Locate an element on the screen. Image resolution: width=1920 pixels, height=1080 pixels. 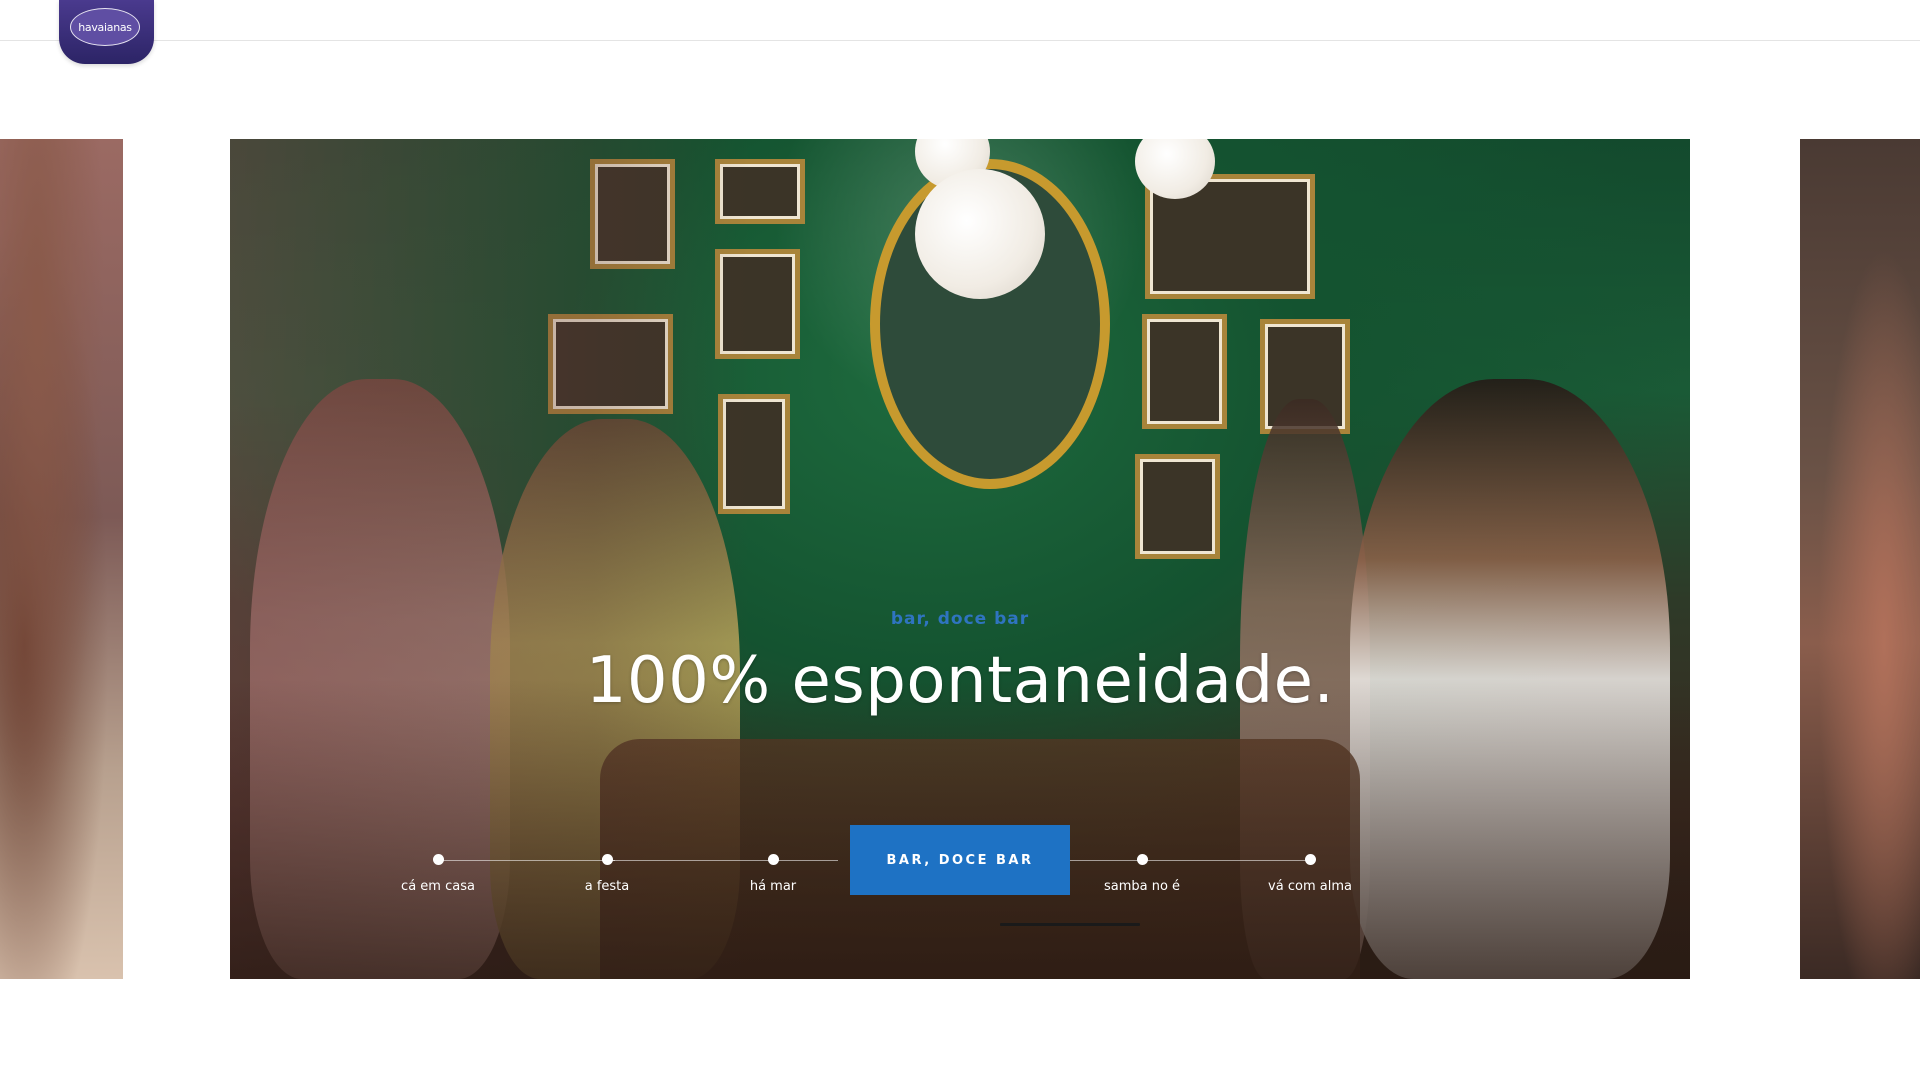
timeline-label: há mar is located at coordinates (773, 886).